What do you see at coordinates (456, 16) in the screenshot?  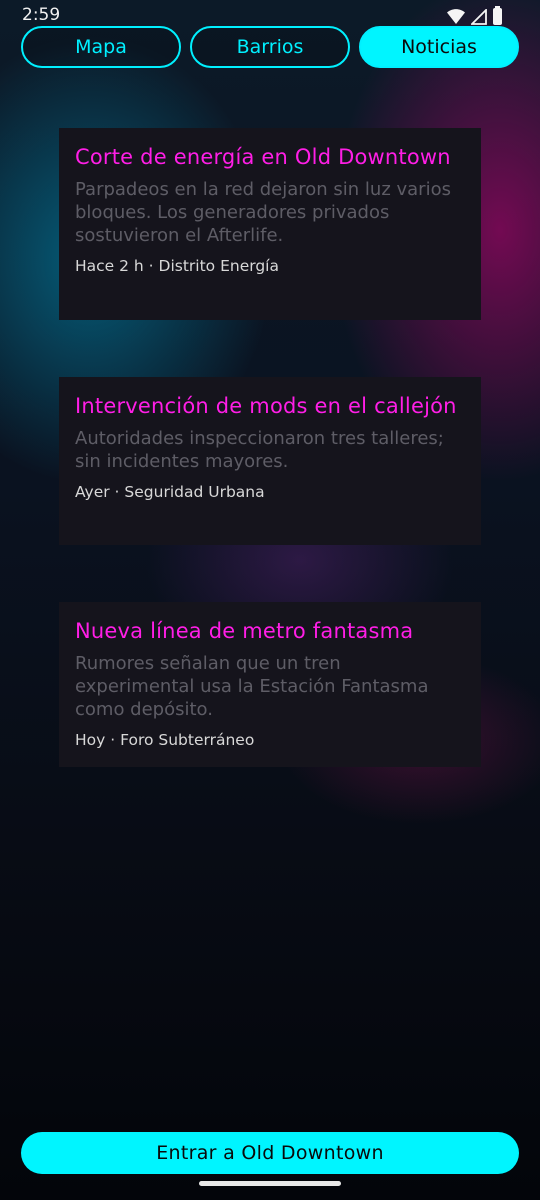 I see `wifi-icon` at bounding box center [456, 16].